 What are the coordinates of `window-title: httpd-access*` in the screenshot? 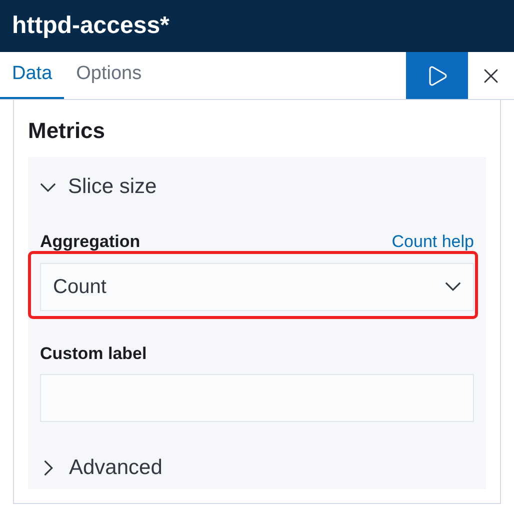 It's located at (91, 26).